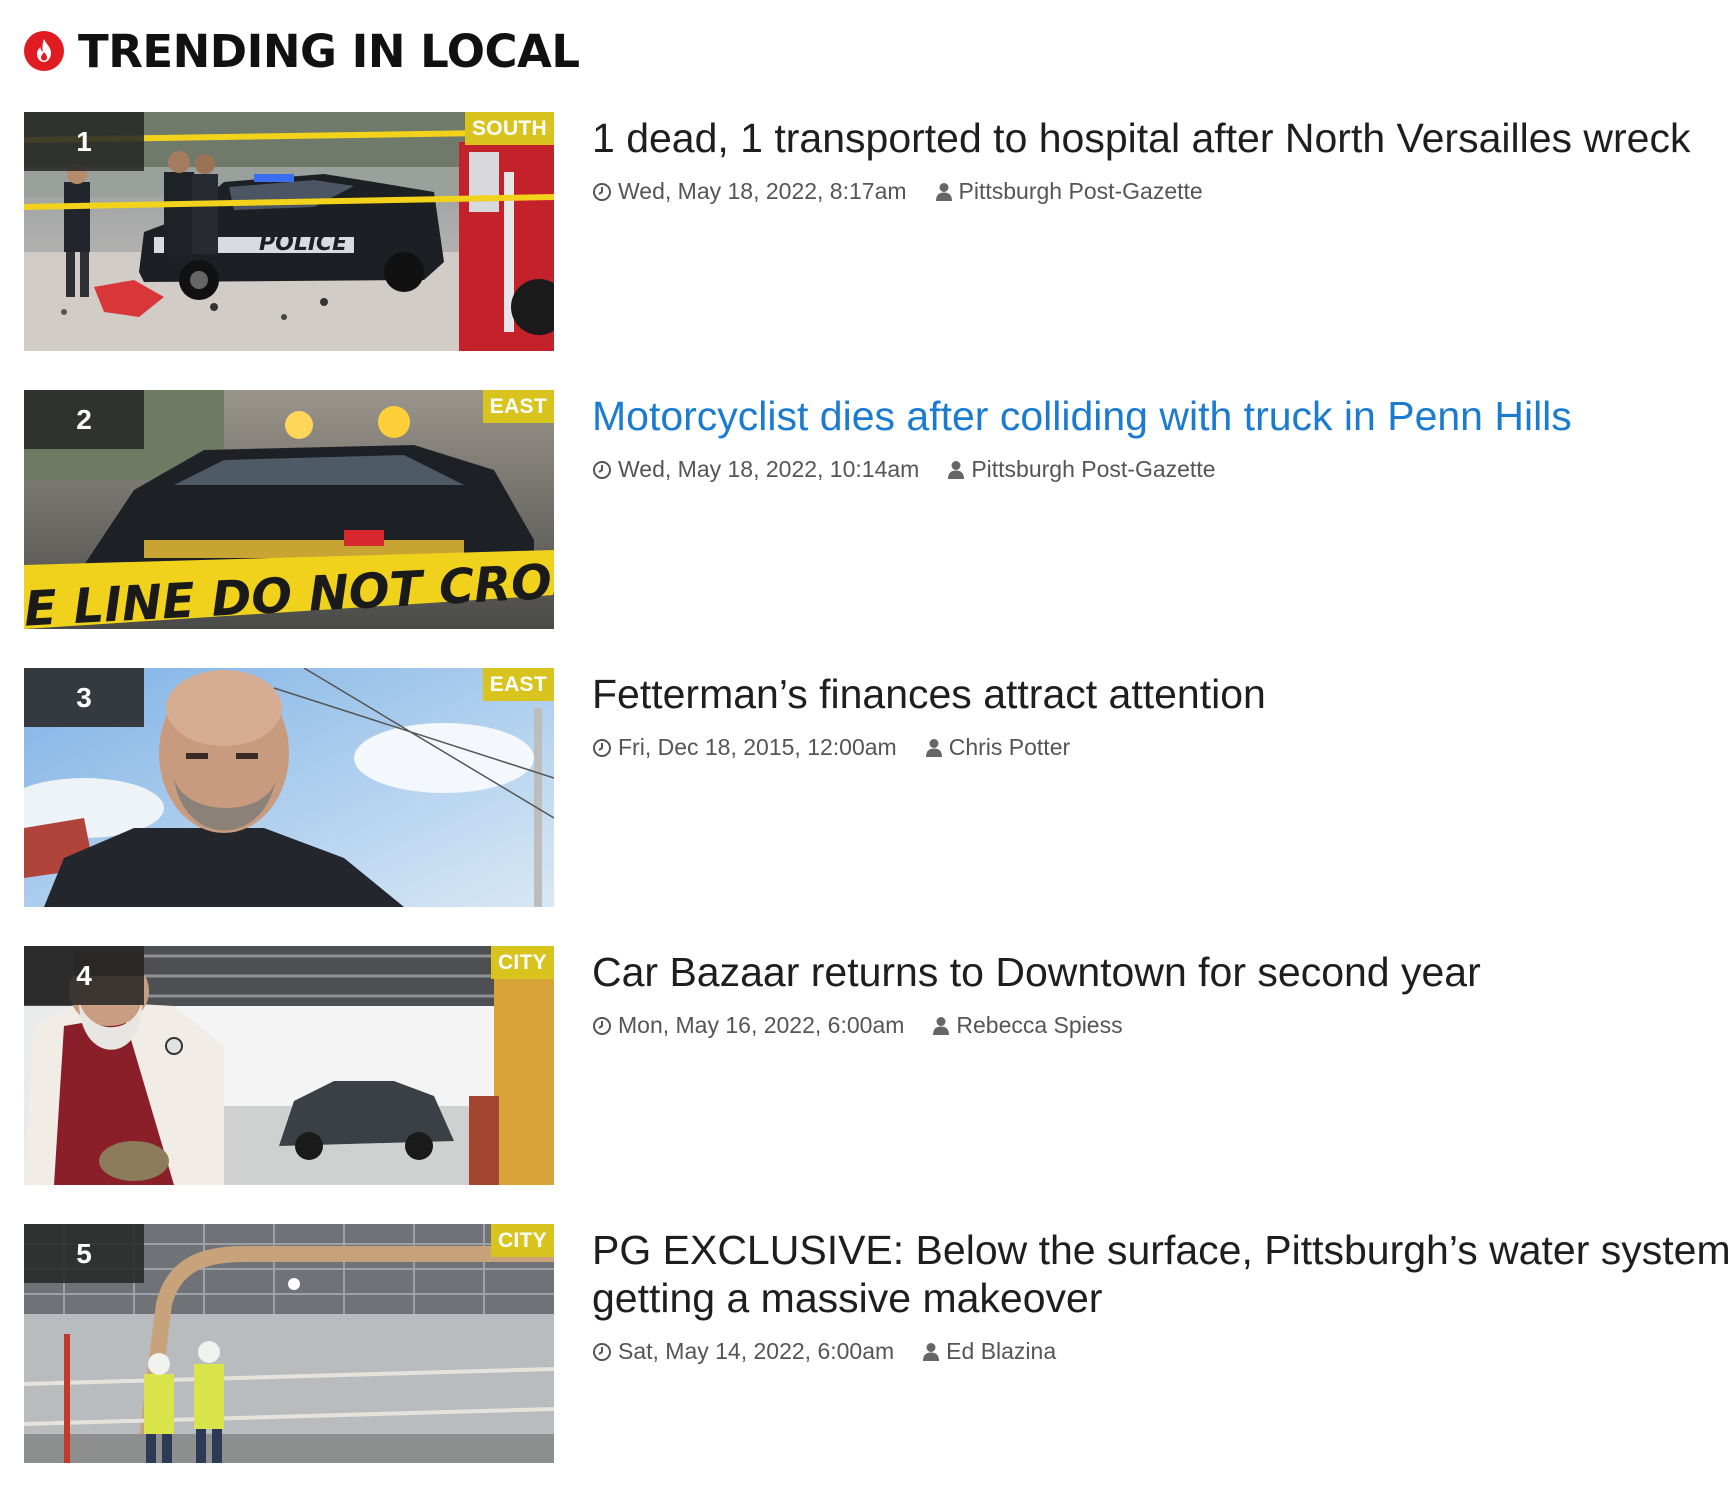  I want to click on rank-badge: 1, so click(84, 141).